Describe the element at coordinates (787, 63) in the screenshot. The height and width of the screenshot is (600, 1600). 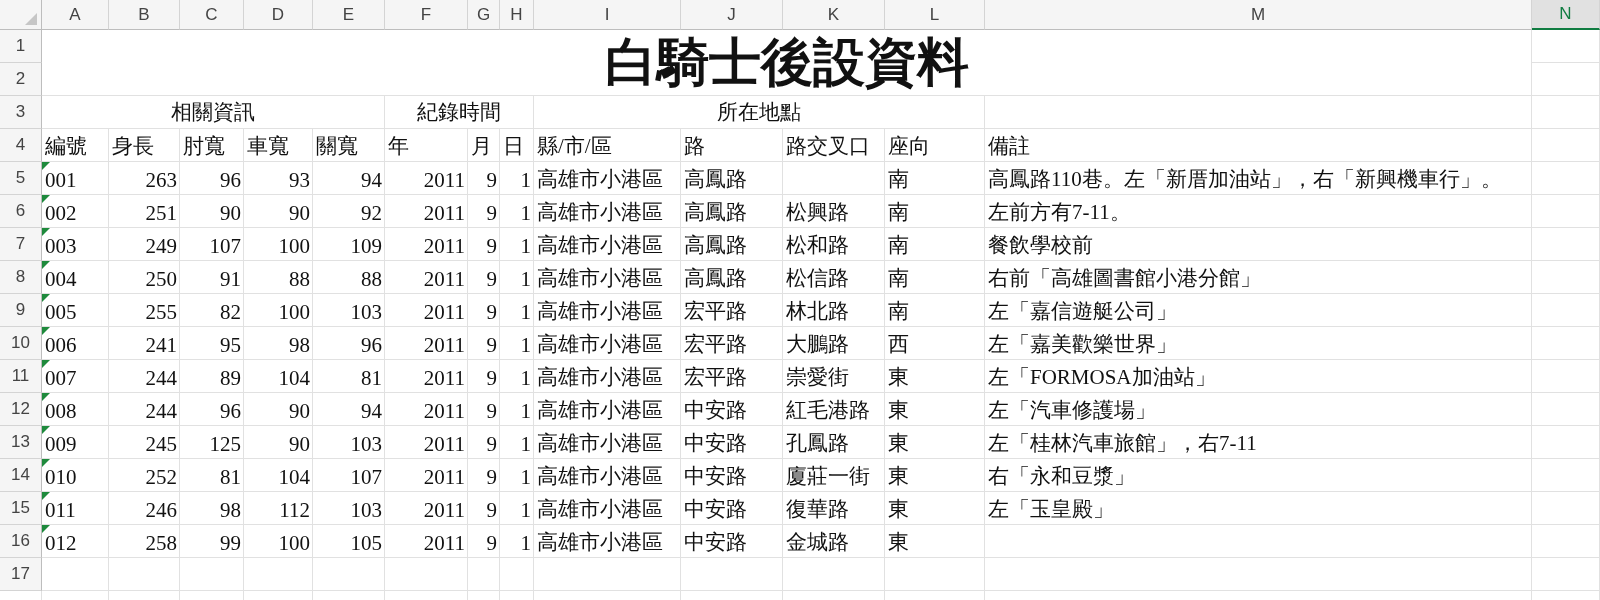
I see `sheet-title: 白騎士後設資料` at that location.